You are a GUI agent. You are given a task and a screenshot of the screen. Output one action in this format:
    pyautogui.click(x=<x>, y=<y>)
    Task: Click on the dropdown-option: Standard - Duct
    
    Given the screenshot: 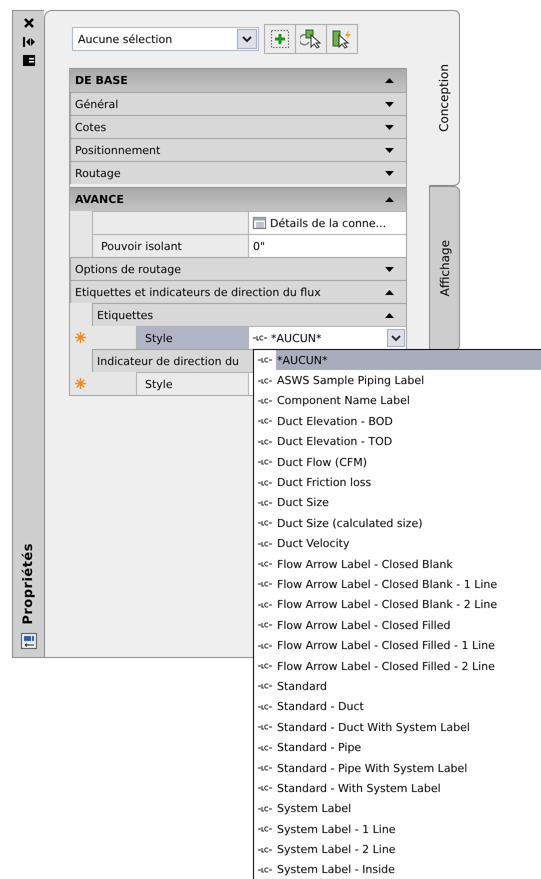 What is the action you would take?
    pyautogui.click(x=397, y=707)
    